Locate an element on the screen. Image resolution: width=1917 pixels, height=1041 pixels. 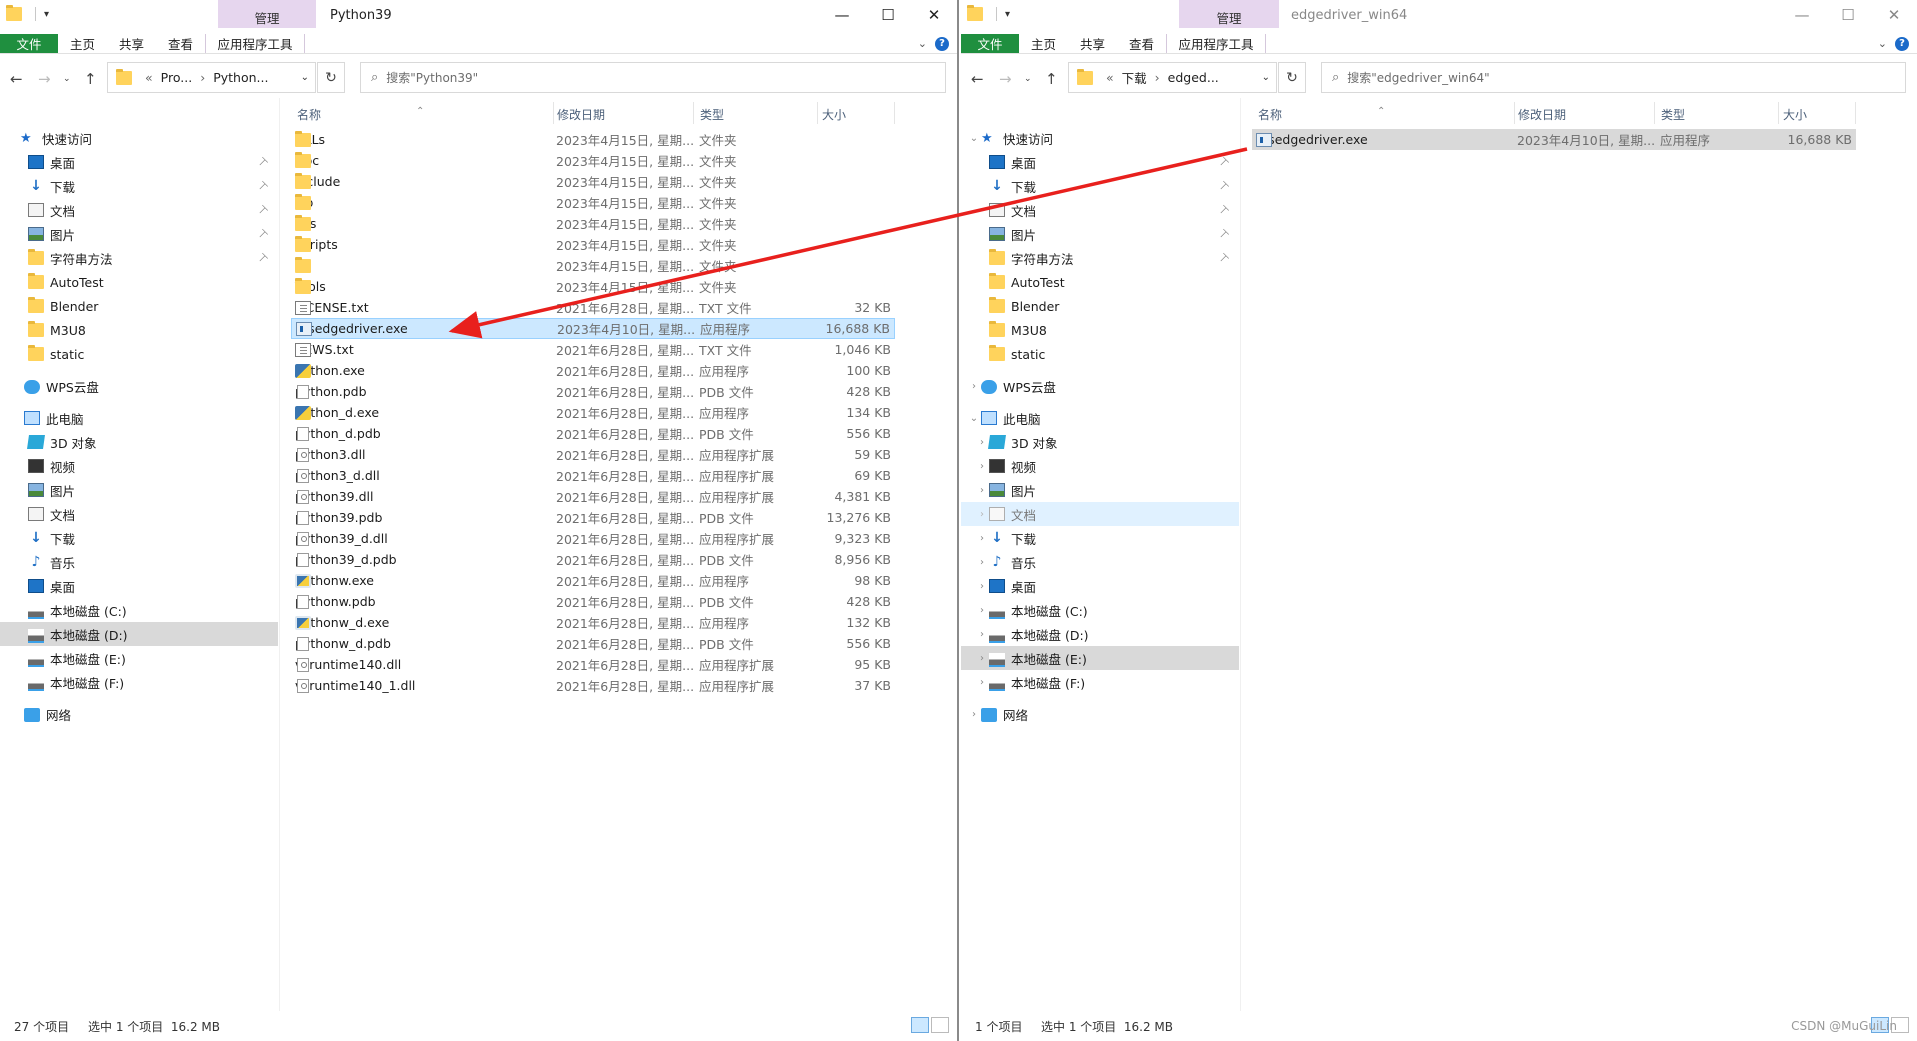
nav-item-picture-icon: 图片 is located at coordinates (139, 490).